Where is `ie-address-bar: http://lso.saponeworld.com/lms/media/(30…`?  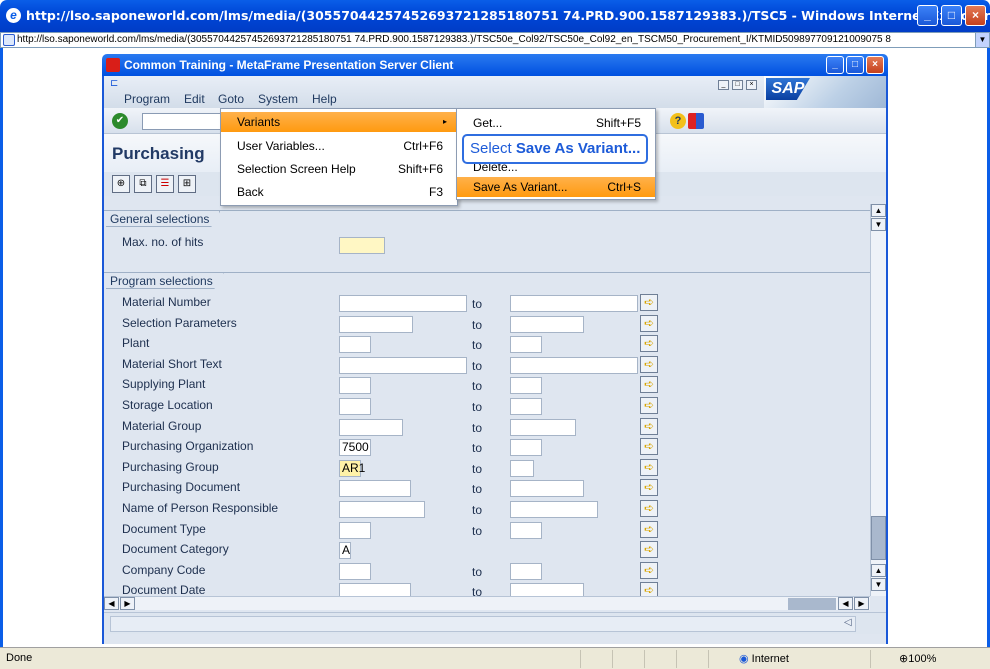 ie-address-bar: http://lso.saponeworld.com/lms/media/(30… is located at coordinates (495, 40).